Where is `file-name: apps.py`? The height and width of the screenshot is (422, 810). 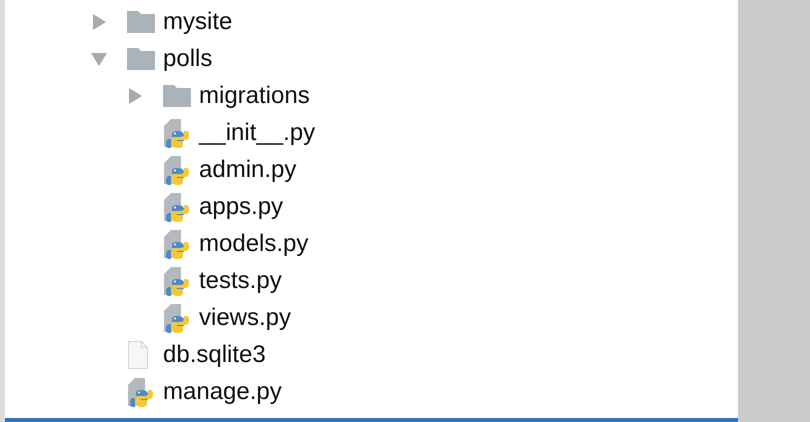
file-name: apps.py is located at coordinates (241, 207).